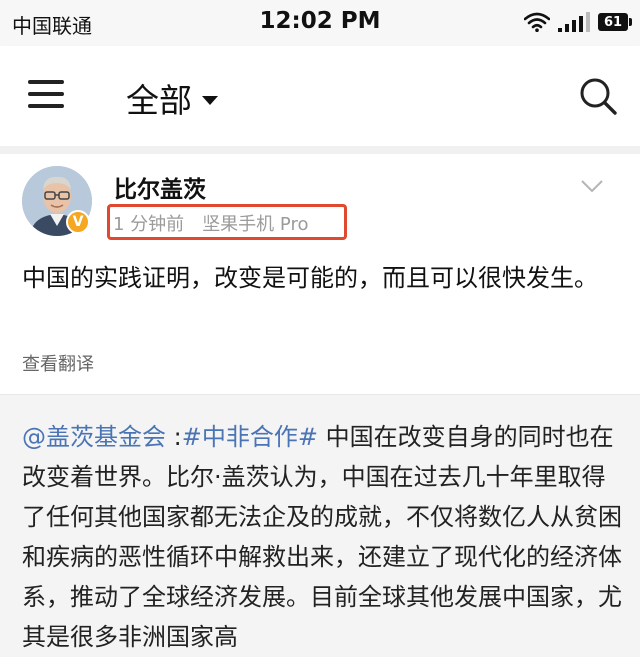  I want to click on status-indicators: 61, so click(578, 22).